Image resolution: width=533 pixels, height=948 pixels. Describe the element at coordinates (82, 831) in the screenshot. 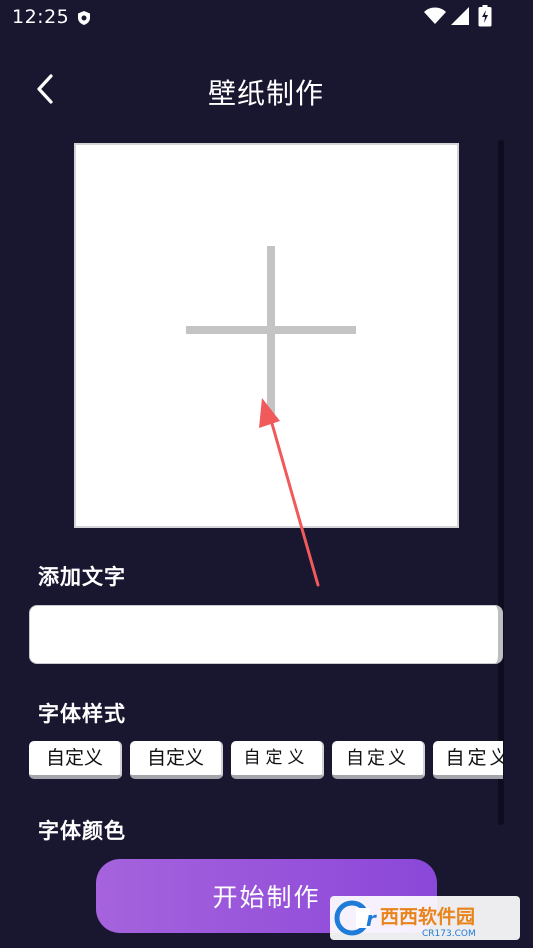

I see `font-color-label: 字体颜色` at that location.